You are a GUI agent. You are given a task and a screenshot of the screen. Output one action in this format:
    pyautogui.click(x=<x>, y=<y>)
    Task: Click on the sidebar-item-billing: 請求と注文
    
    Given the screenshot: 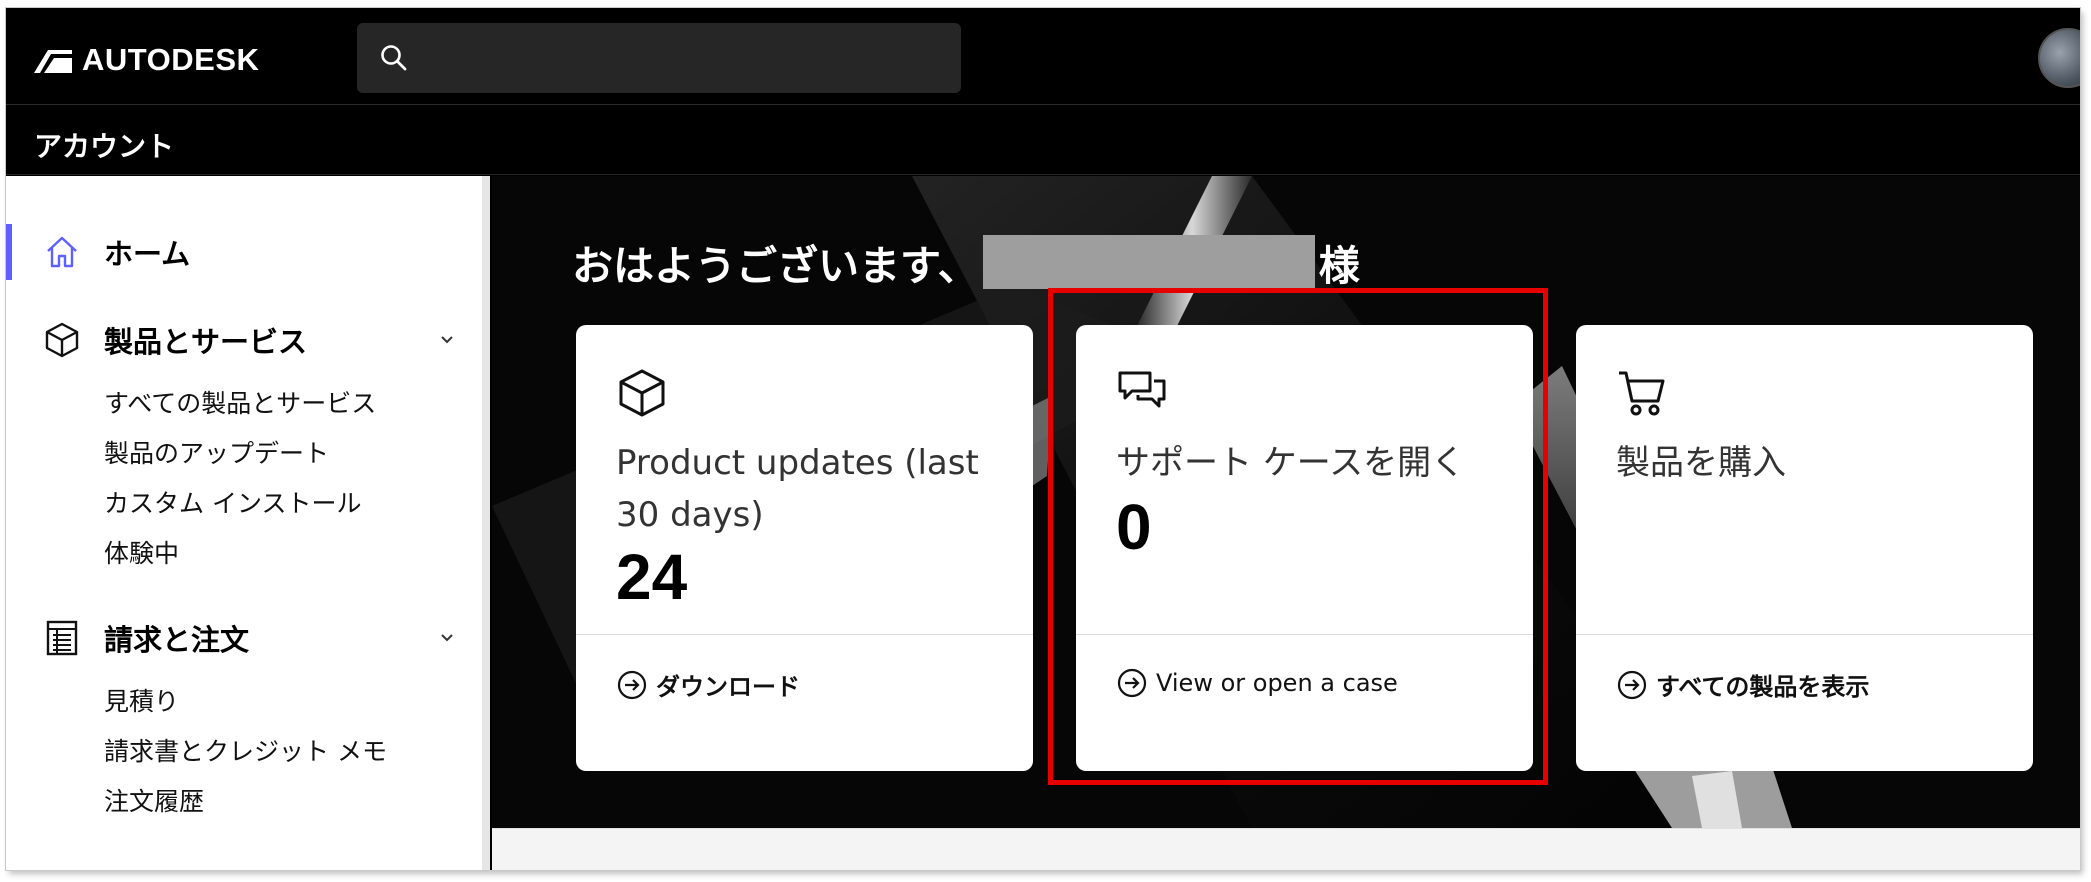 What is the action you would take?
    pyautogui.click(x=241, y=638)
    